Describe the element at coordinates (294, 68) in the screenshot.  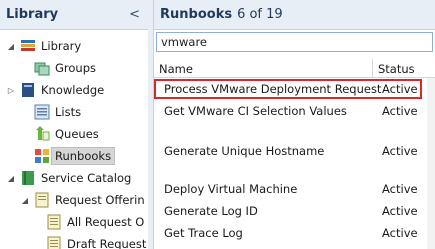
I see `column-header-row: Name Status` at that location.